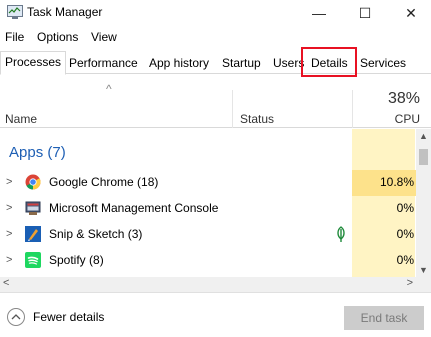  I want to click on horizontal-scrollbar: < >, so click(208, 284).